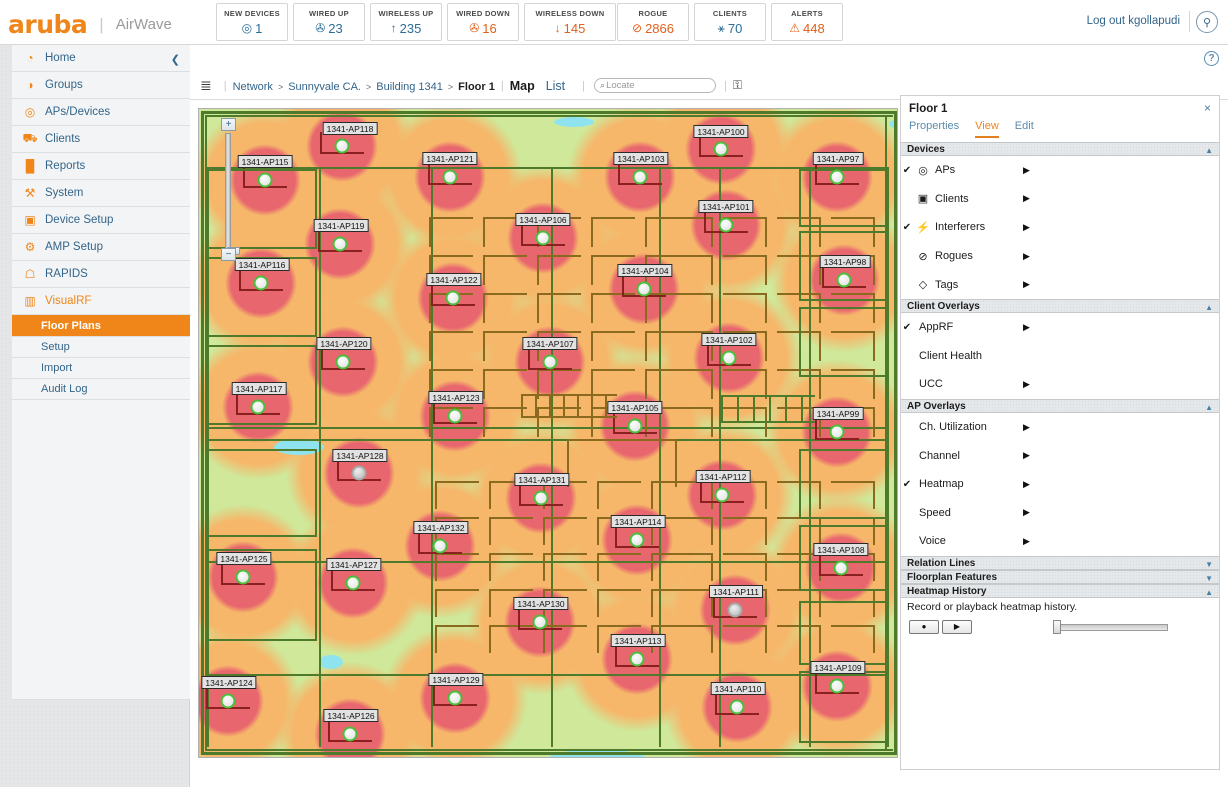 The image size is (1228, 787). I want to click on option-ucc: UCC ▶, so click(1060, 384).